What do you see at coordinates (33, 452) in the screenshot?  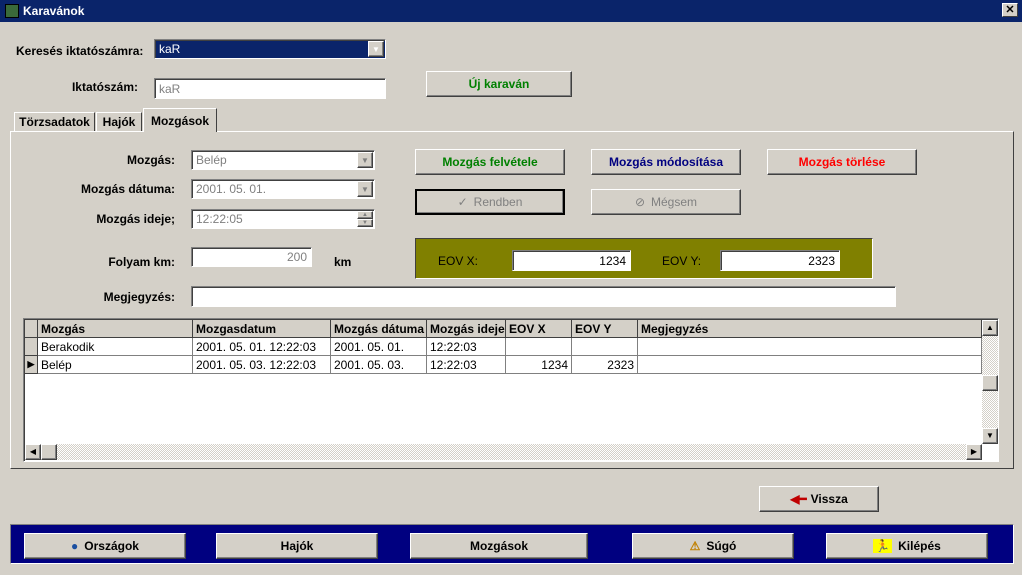 I see `scroll-left-icon: ◀` at bounding box center [33, 452].